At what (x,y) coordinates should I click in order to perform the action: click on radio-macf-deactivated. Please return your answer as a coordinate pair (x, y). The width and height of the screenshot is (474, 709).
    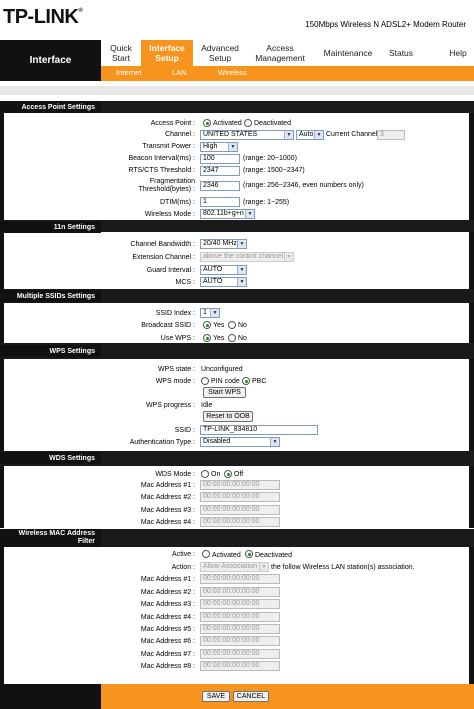
    Looking at the image, I should click on (249, 554).